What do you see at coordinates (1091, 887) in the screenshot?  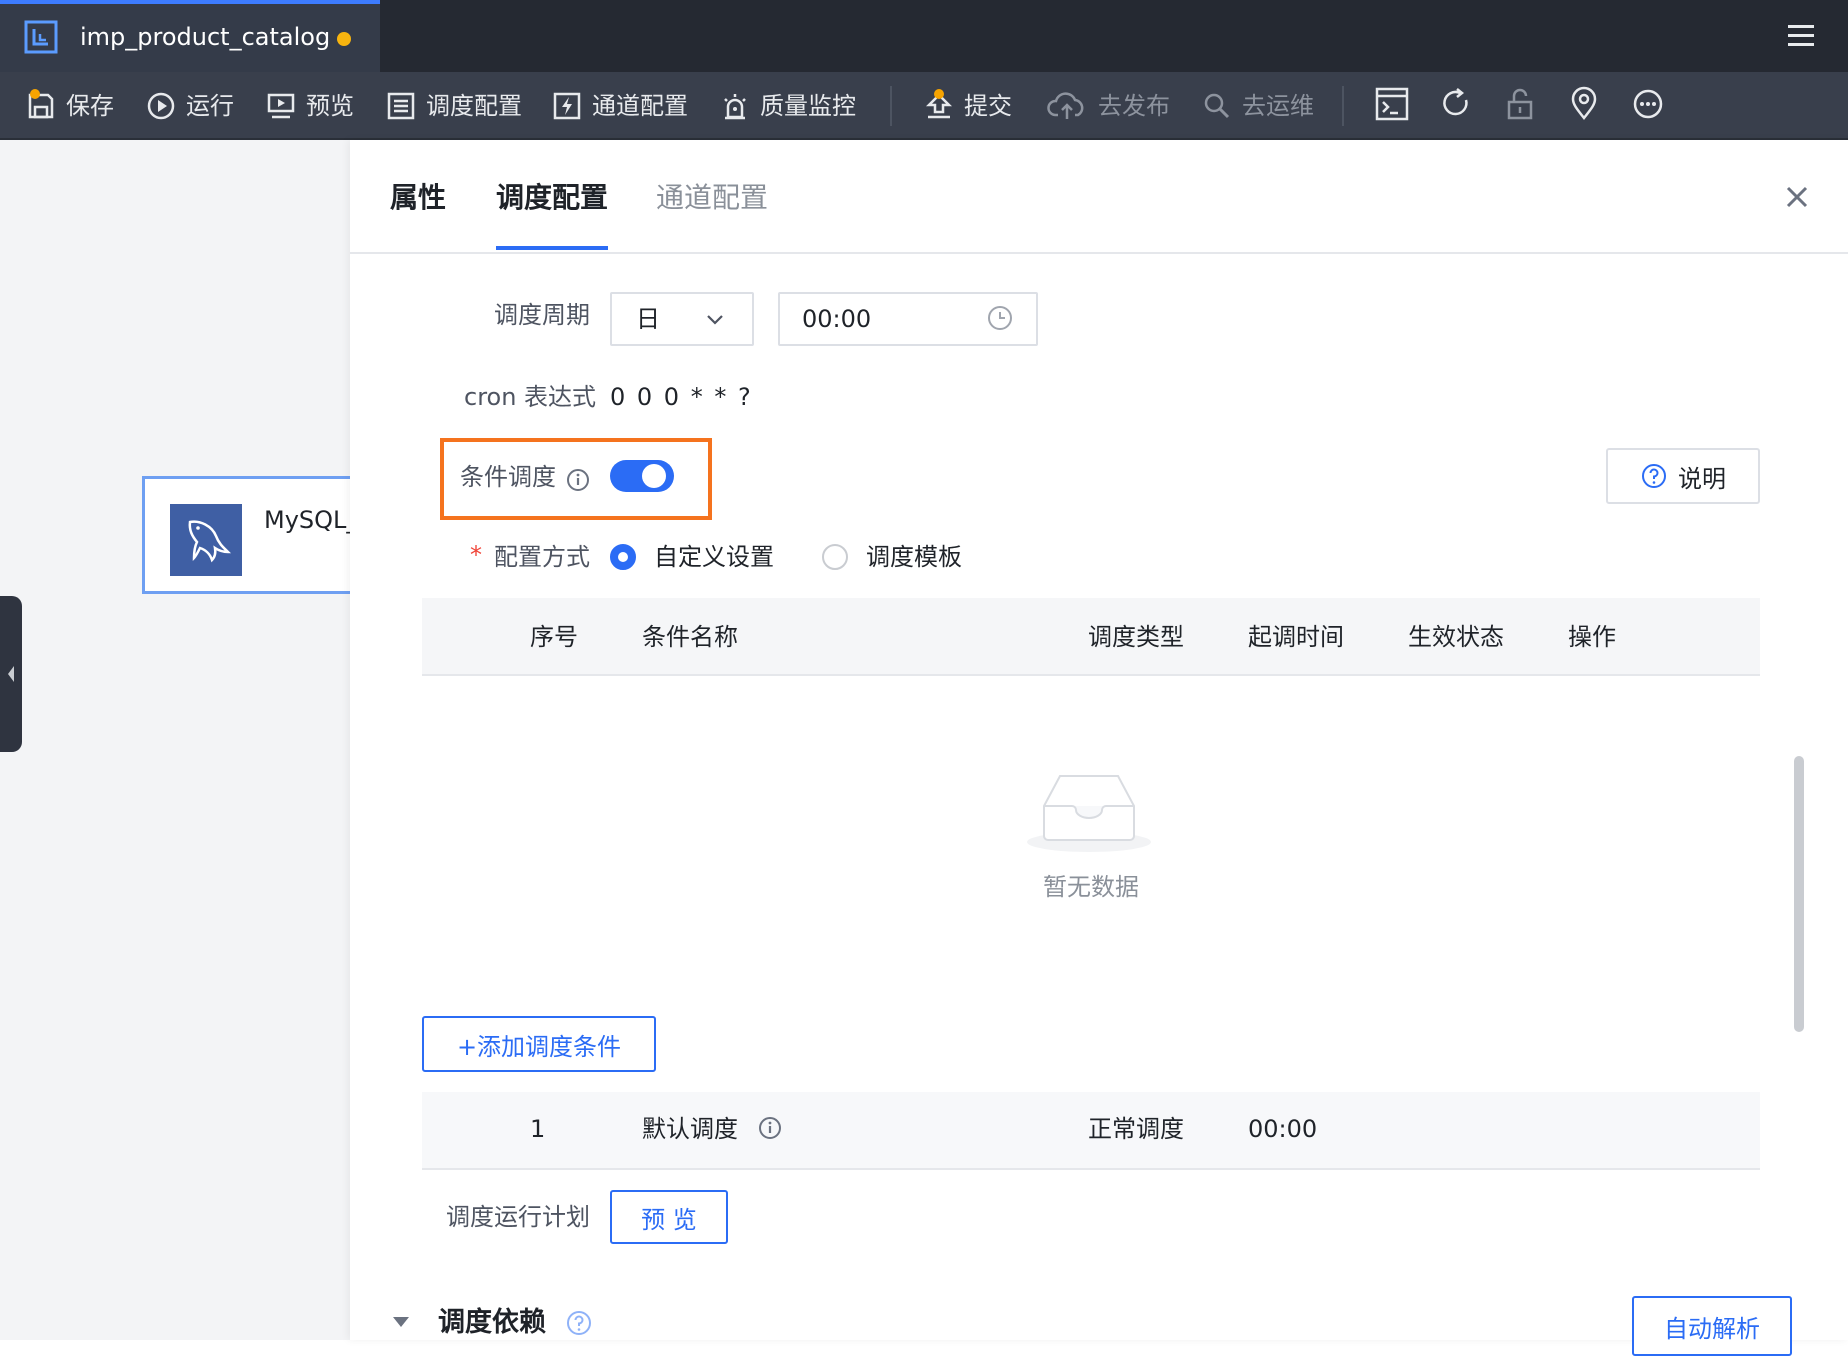 I see `empty-state-text: 暂无数据` at bounding box center [1091, 887].